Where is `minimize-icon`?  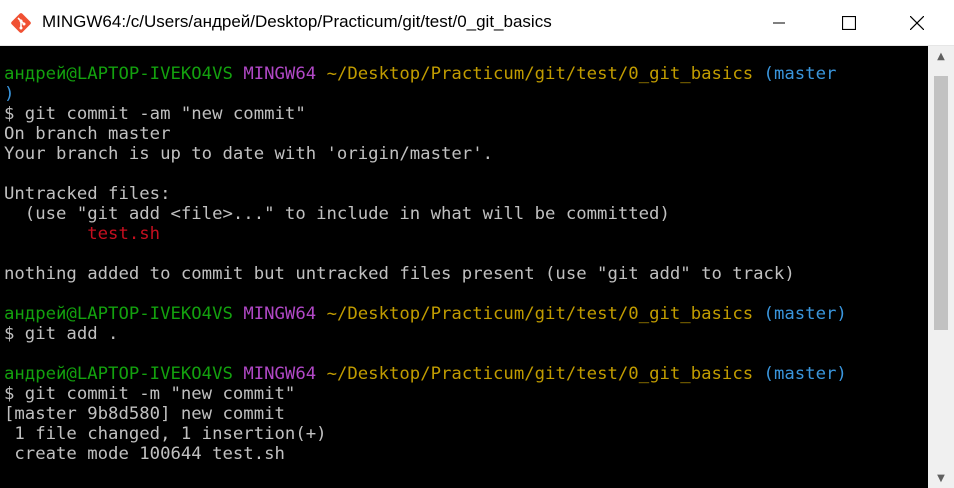 minimize-icon is located at coordinates (779, 23).